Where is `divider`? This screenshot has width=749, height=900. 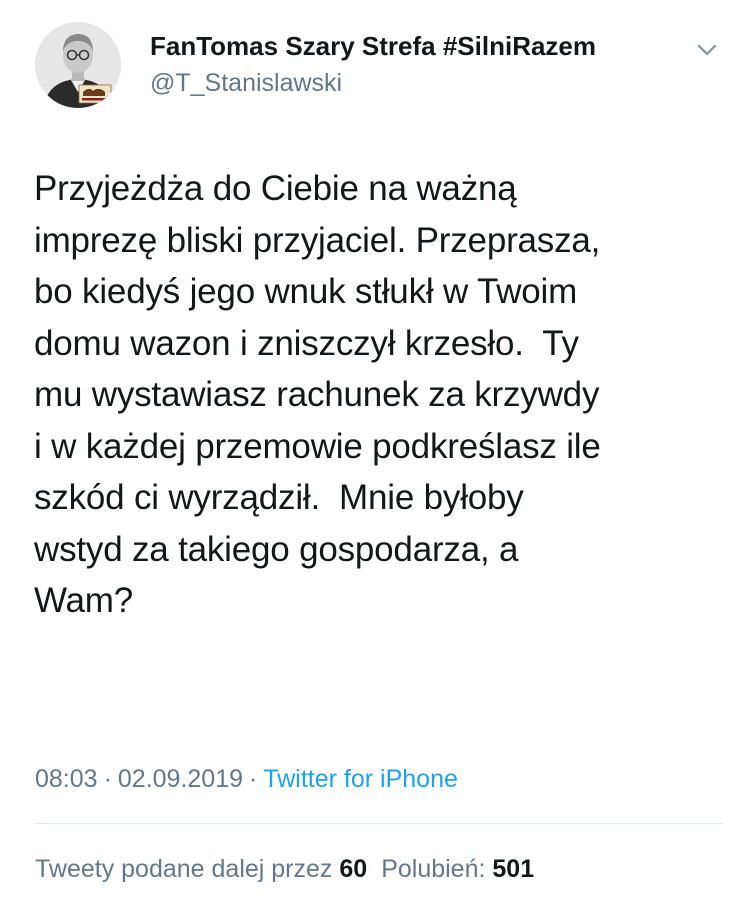
divider is located at coordinates (379, 823).